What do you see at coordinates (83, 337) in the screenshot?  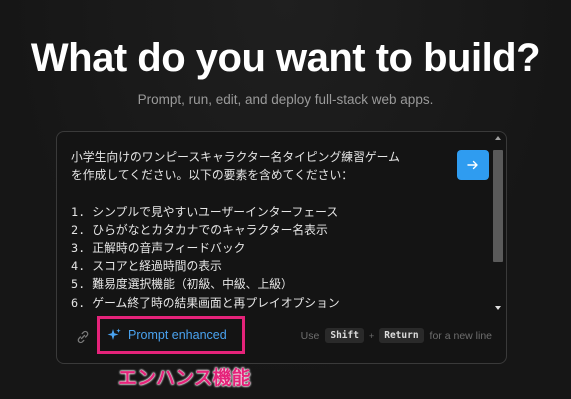 I see `link-icon` at bounding box center [83, 337].